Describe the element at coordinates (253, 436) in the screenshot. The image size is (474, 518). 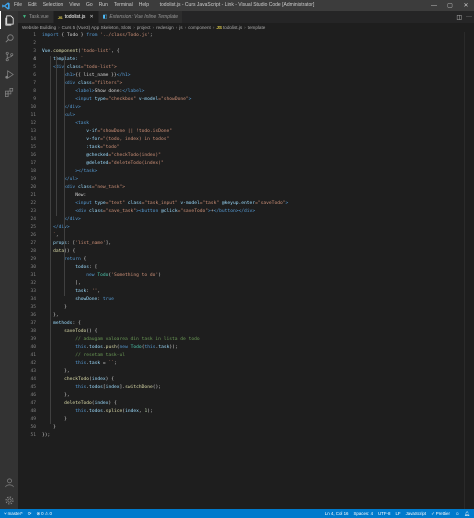
I see `code-line: });` at that location.